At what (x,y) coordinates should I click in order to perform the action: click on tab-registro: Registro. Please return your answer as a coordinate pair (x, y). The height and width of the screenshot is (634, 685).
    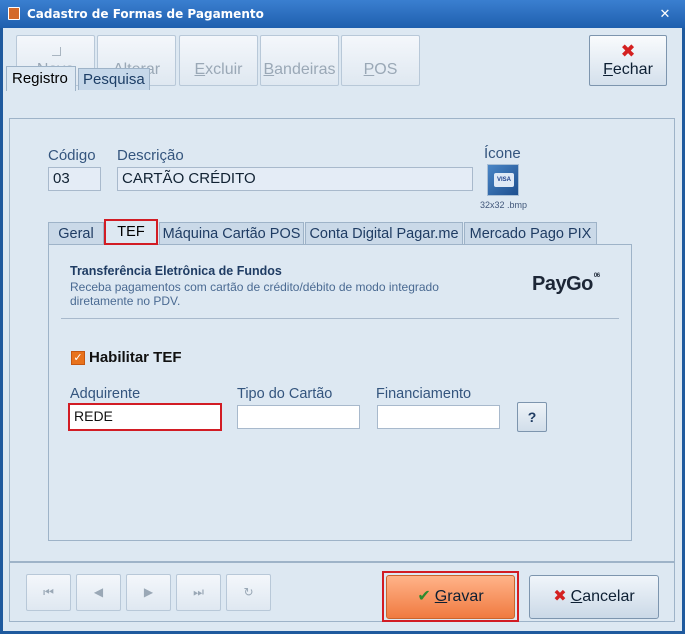
    Looking at the image, I should click on (41, 78).